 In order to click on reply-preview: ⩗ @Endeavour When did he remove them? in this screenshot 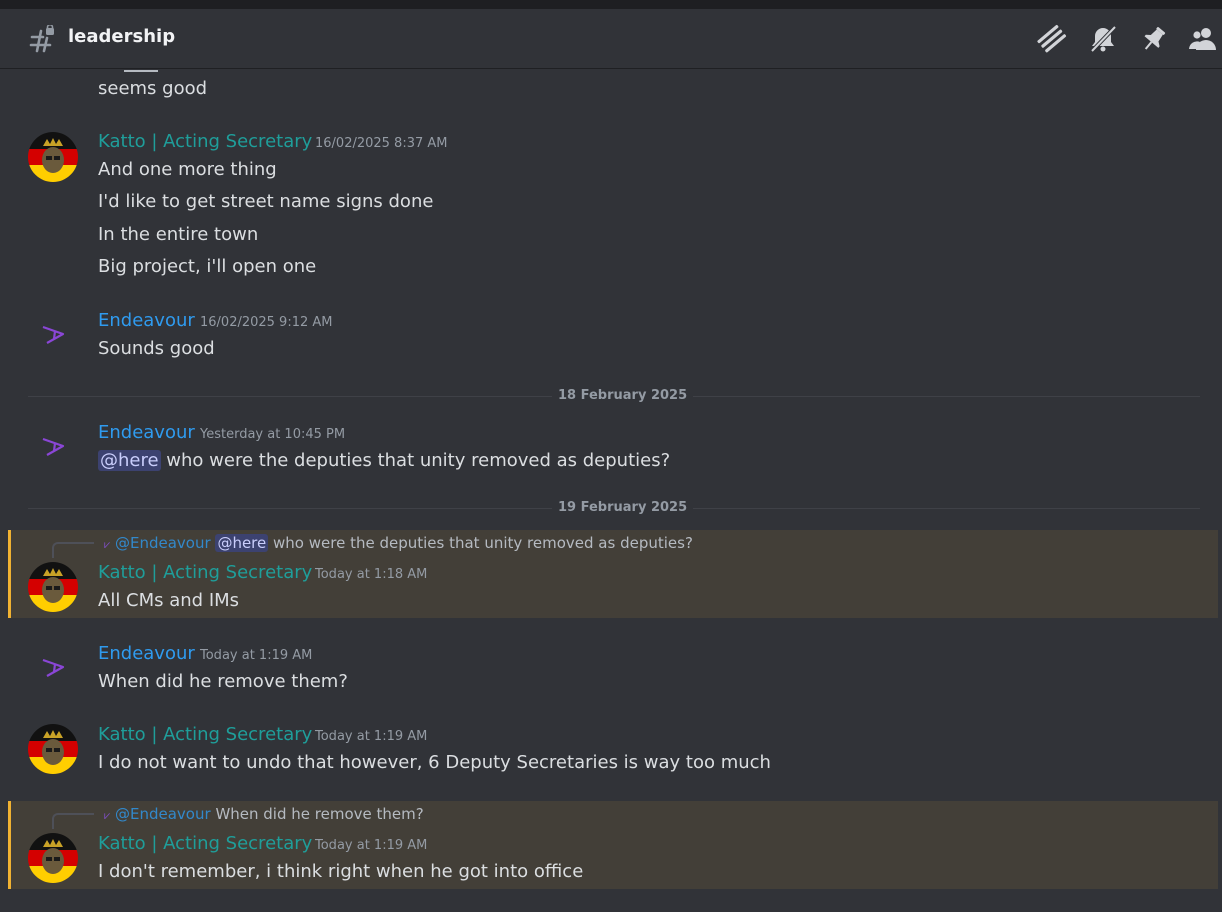, I will do `click(264, 814)`.